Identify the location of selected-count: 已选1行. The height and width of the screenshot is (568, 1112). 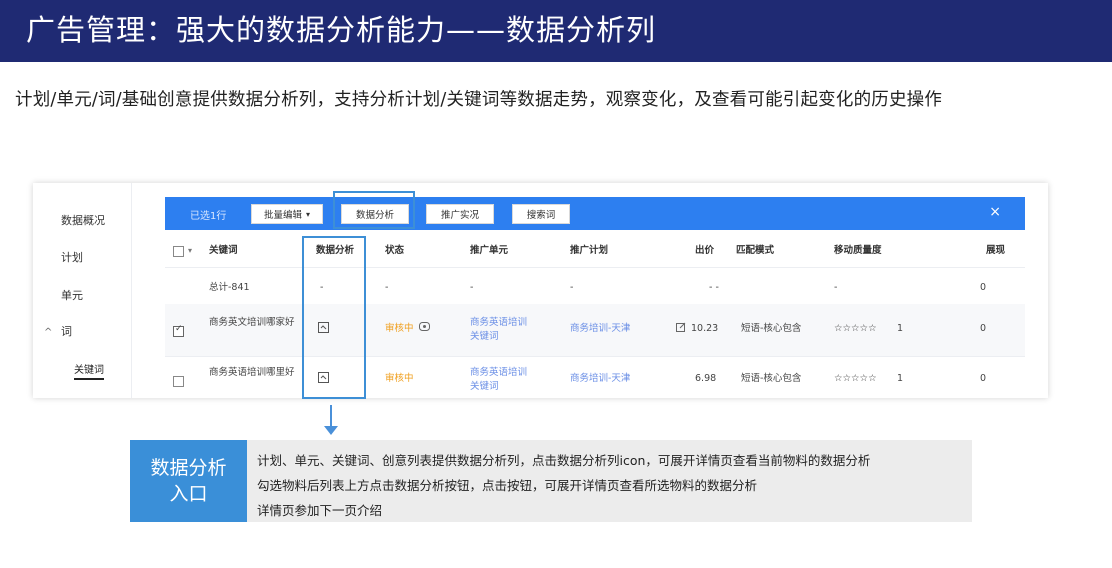
(208, 216).